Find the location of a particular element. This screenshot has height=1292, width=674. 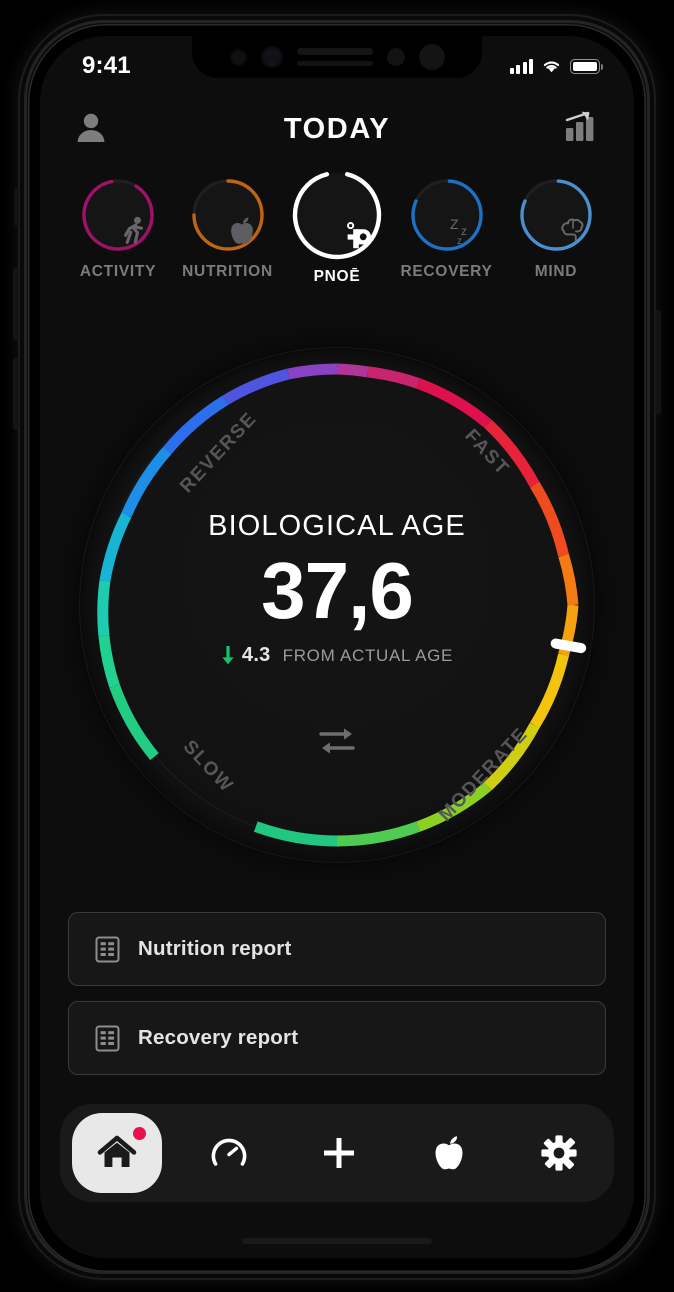

profile-icon is located at coordinates (91, 129).